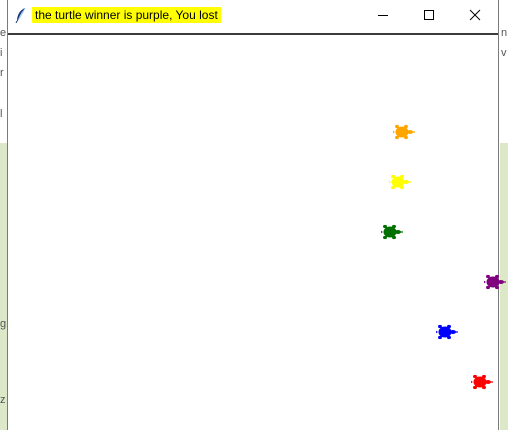 The image size is (508, 430). What do you see at coordinates (392, 232) in the screenshot?
I see `turtle-green` at bounding box center [392, 232].